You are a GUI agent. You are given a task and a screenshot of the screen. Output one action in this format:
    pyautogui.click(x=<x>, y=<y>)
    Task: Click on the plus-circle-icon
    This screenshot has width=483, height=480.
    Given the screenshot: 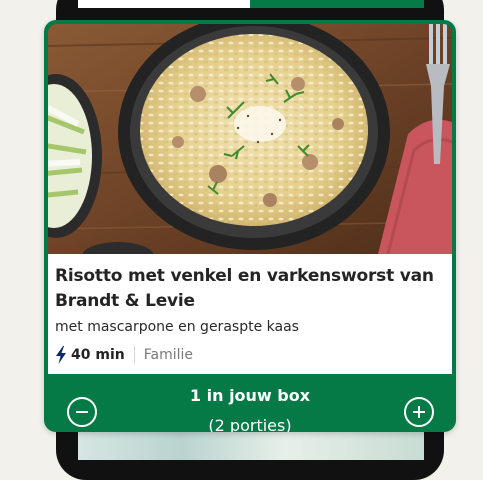 What is the action you would take?
    pyautogui.click(x=419, y=412)
    